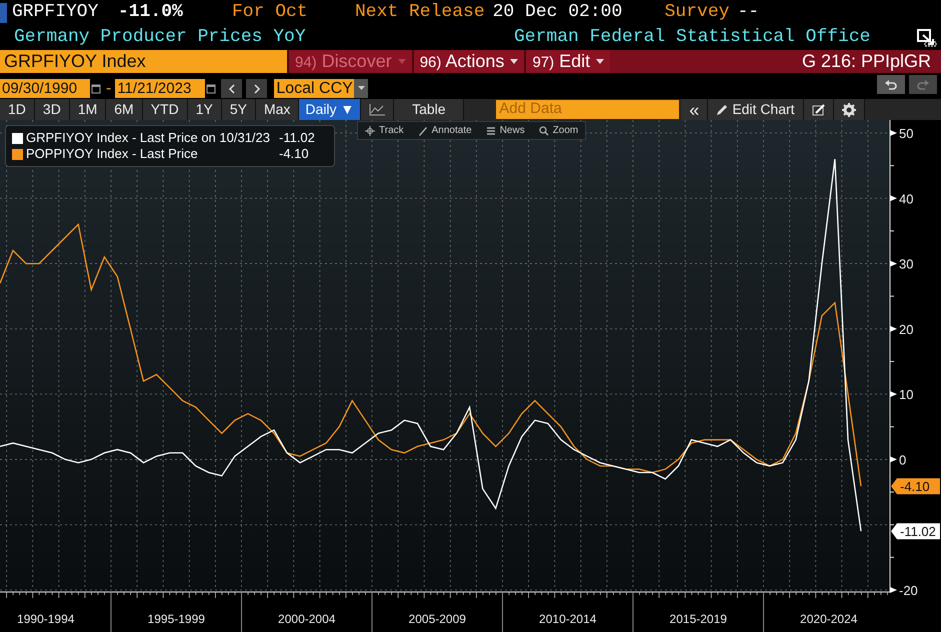 Image resolution: width=941 pixels, height=632 pixels. I want to click on undo-button, so click(891, 84).